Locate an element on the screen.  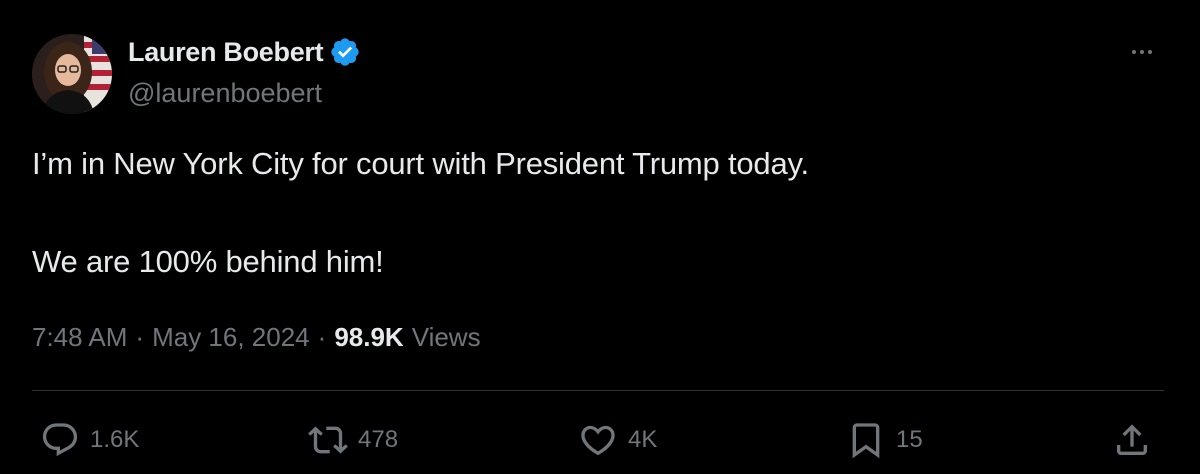
like-button: 4K is located at coordinates (617, 440).